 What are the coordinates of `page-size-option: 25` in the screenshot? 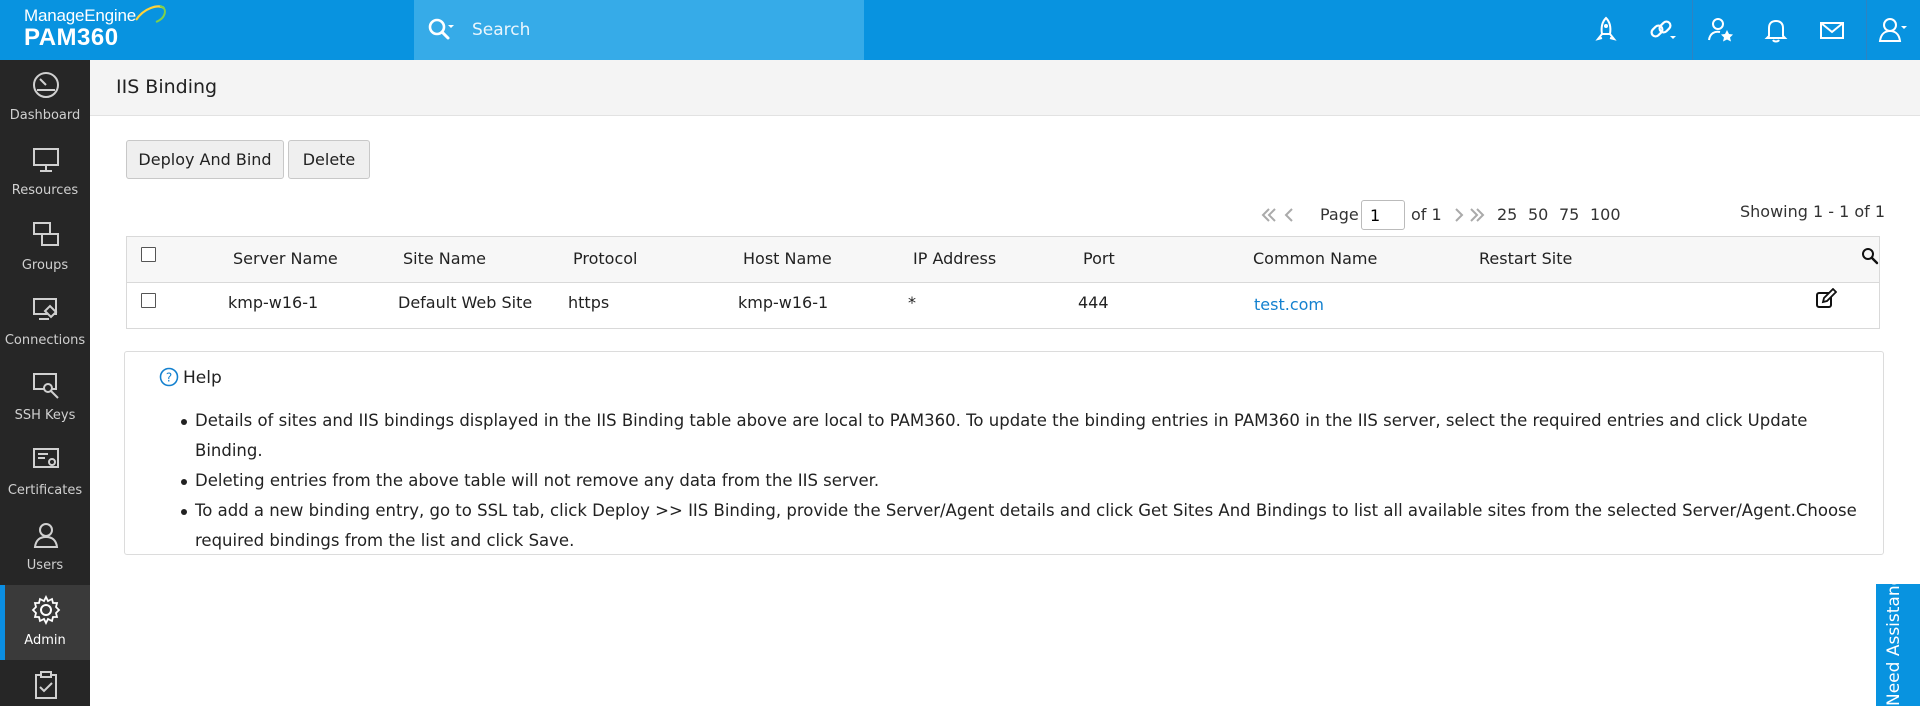 It's located at (1507, 214).